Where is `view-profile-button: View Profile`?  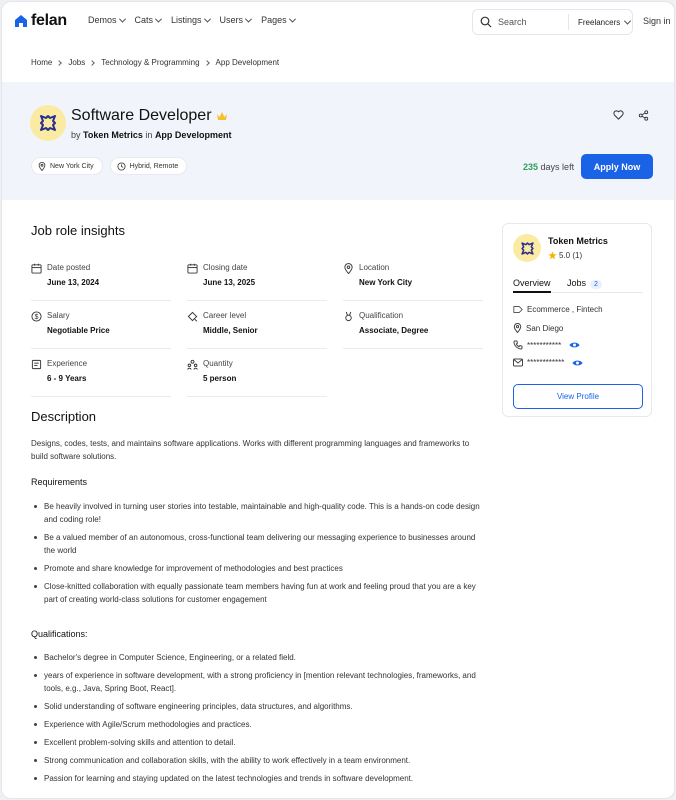 view-profile-button: View Profile is located at coordinates (578, 396).